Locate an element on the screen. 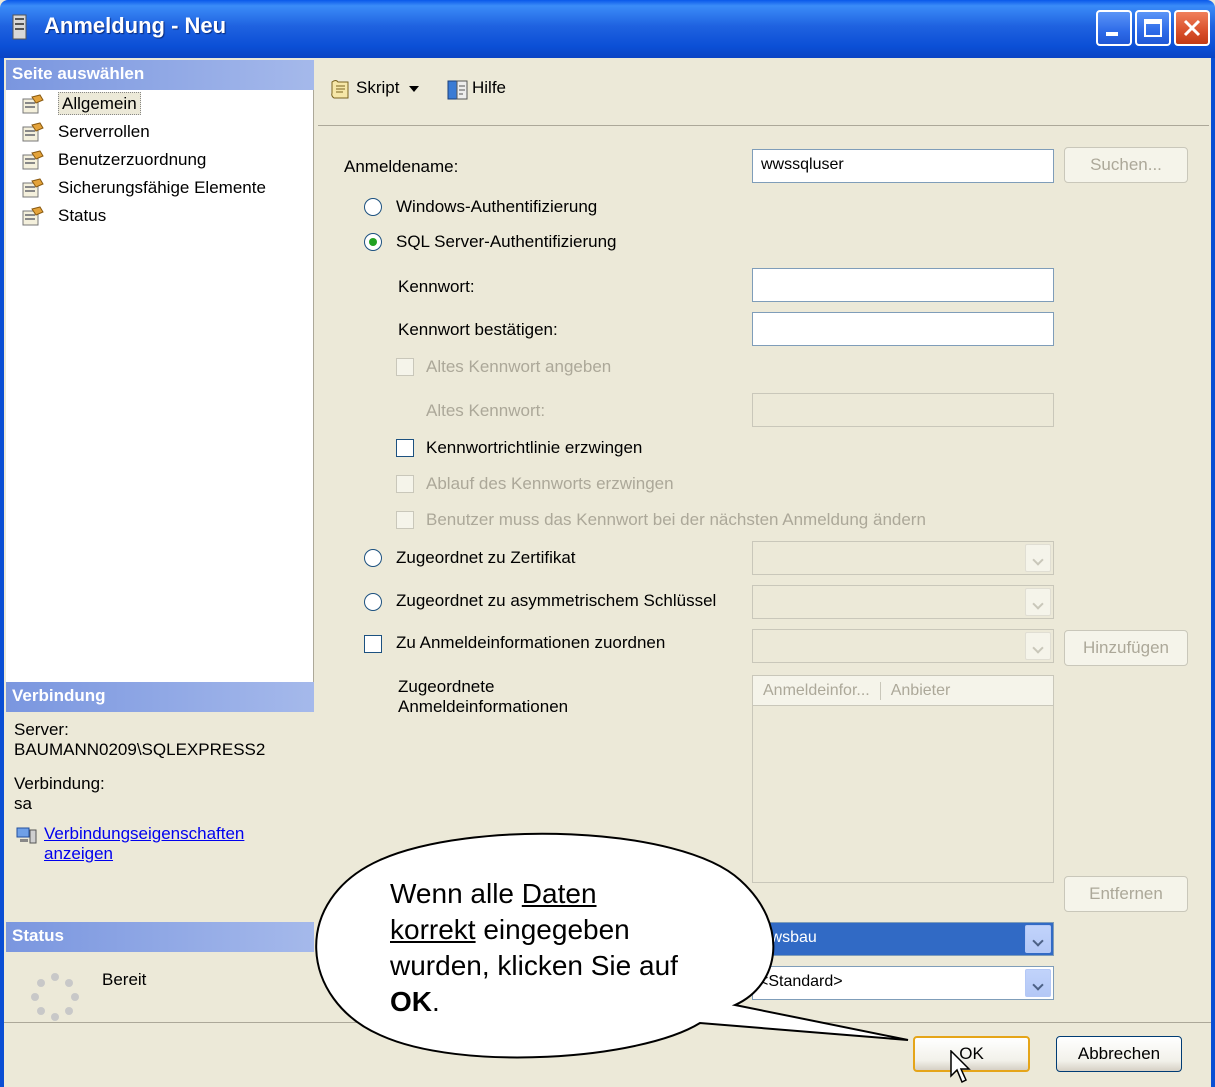 The image size is (1215, 1087). status-section: Status Bereit is located at coordinates (160, 972).